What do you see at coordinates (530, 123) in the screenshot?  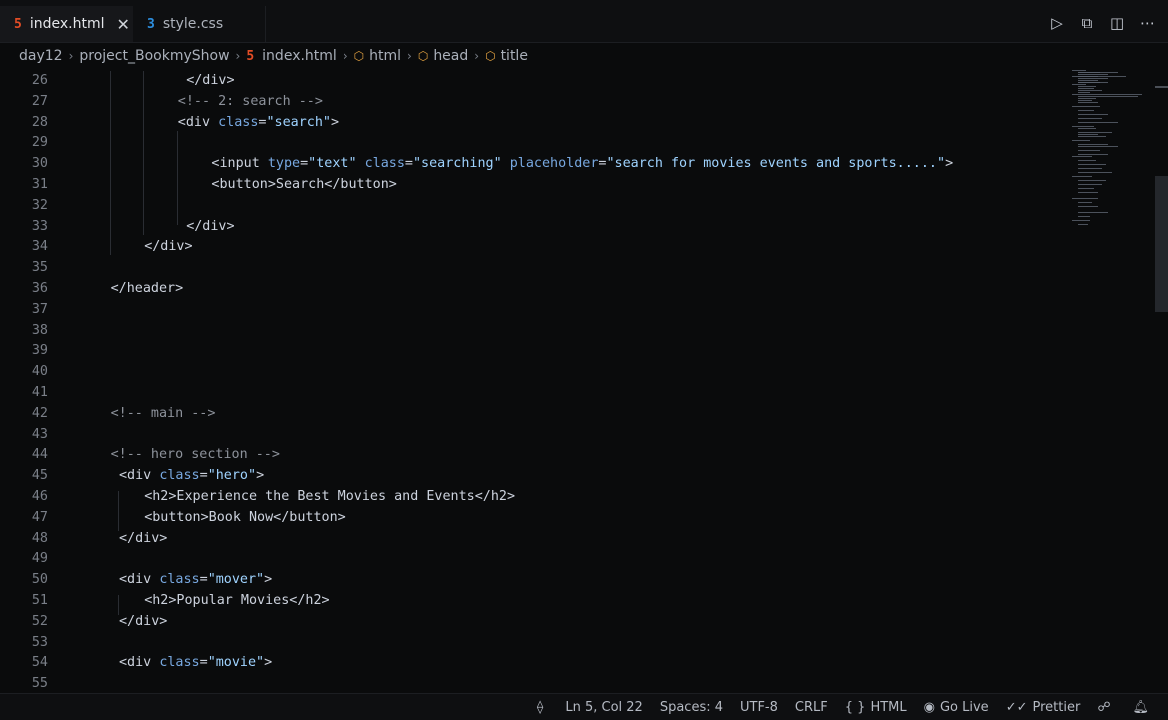 I see `code-line: 28 <div class="search">` at bounding box center [530, 123].